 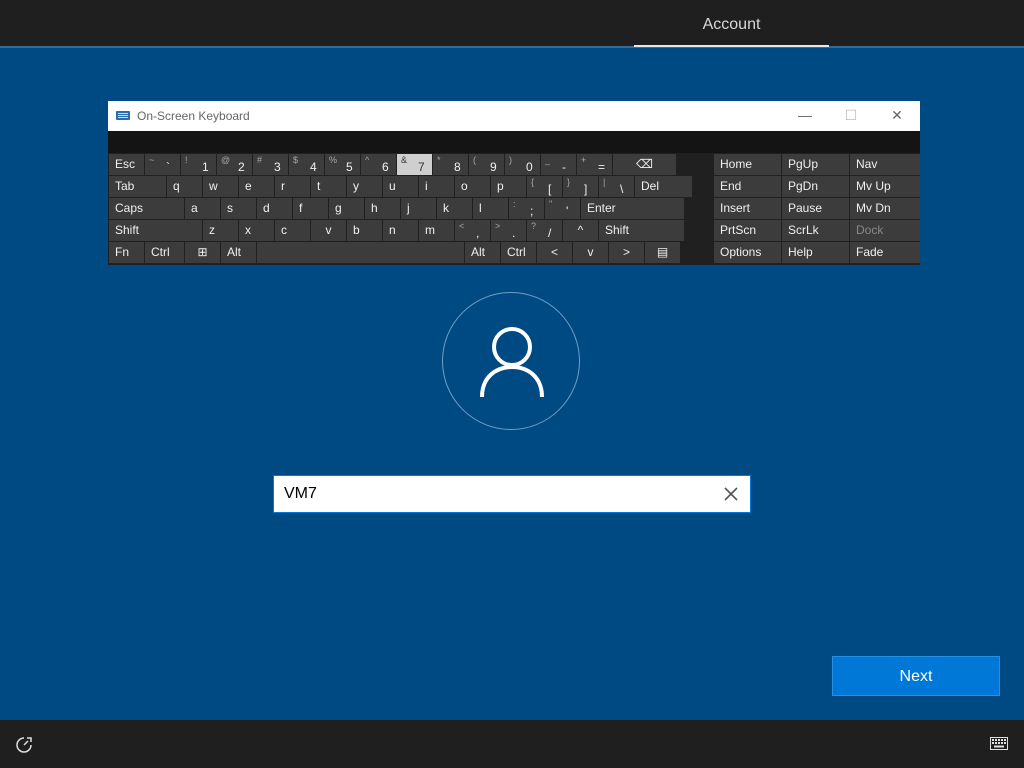 What do you see at coordinates (126, 164) in the screenshot?
I see `key-esc: Esc` at bounding box center [126, 164].